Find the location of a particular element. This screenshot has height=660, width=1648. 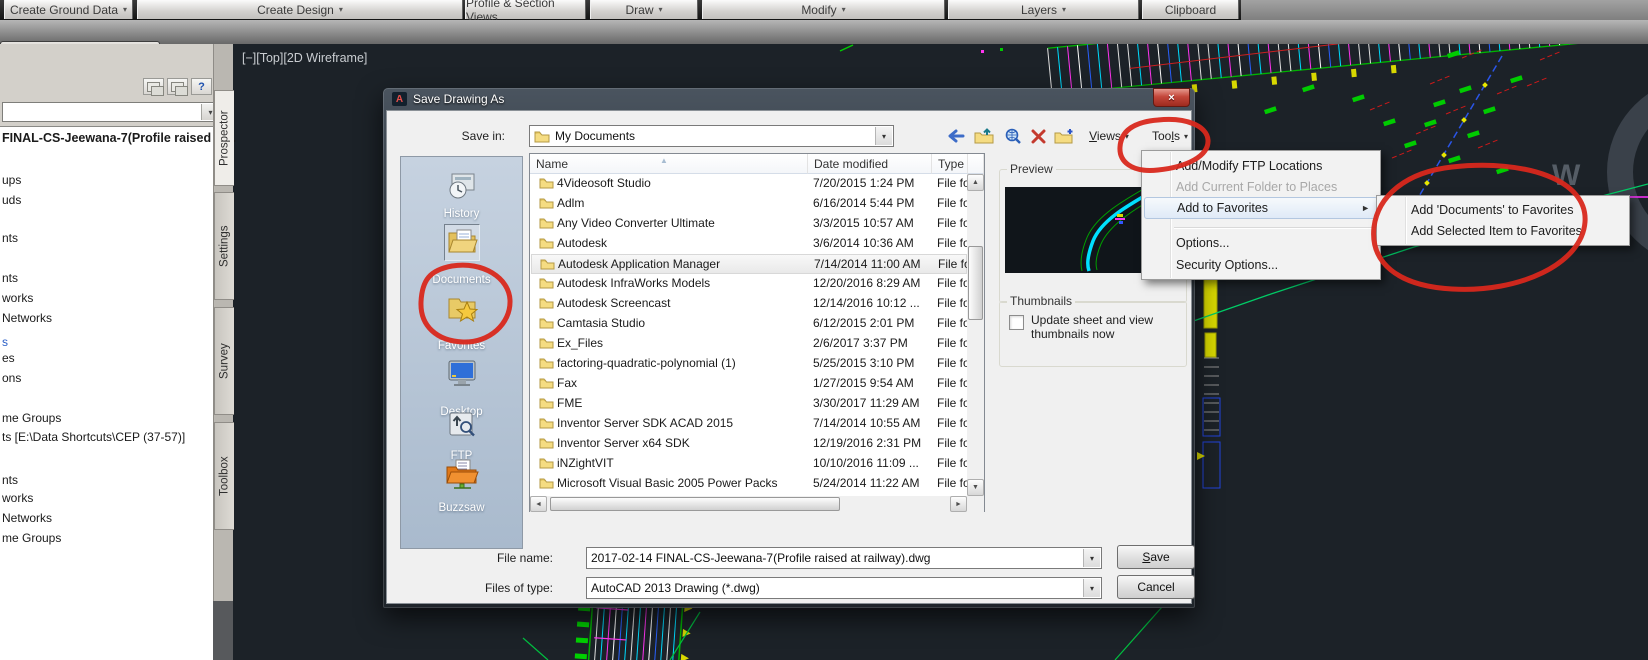

vertical-scrollbar: ▲ ▼ is located at coordinates (975, 335).